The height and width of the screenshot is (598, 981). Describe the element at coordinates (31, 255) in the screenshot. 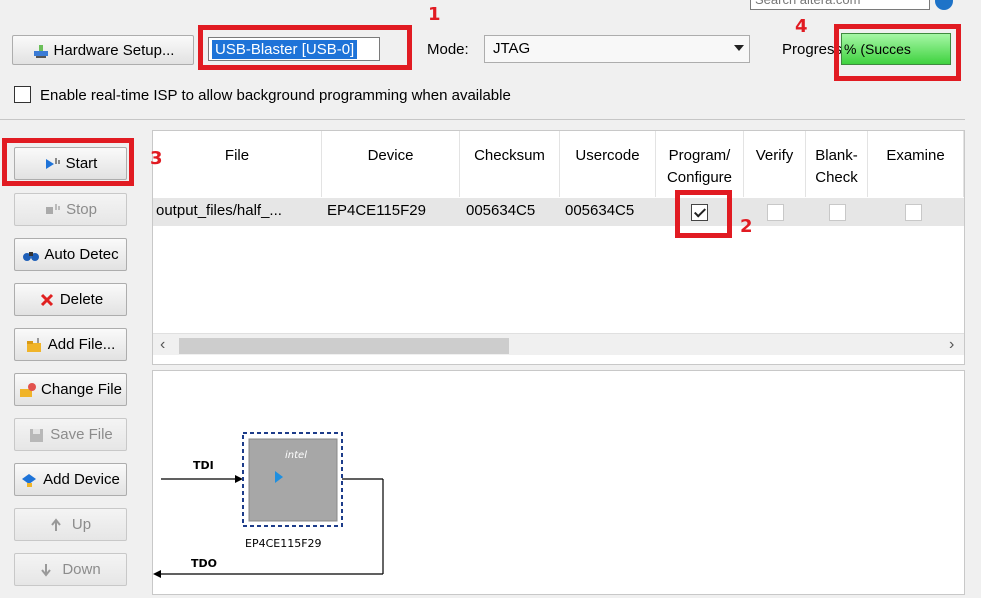

I see `binoculars-icon` at that location.